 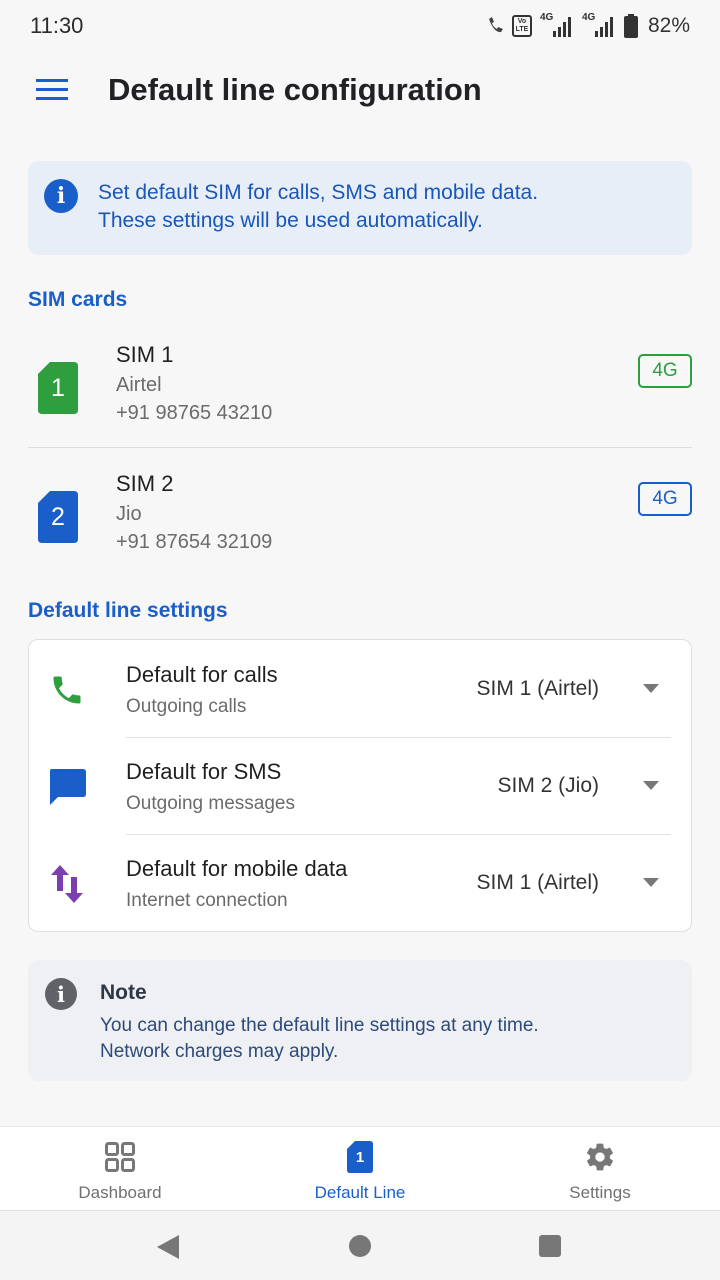 I want to click on nav-settings: Settings, so click(x=600, y=1168).